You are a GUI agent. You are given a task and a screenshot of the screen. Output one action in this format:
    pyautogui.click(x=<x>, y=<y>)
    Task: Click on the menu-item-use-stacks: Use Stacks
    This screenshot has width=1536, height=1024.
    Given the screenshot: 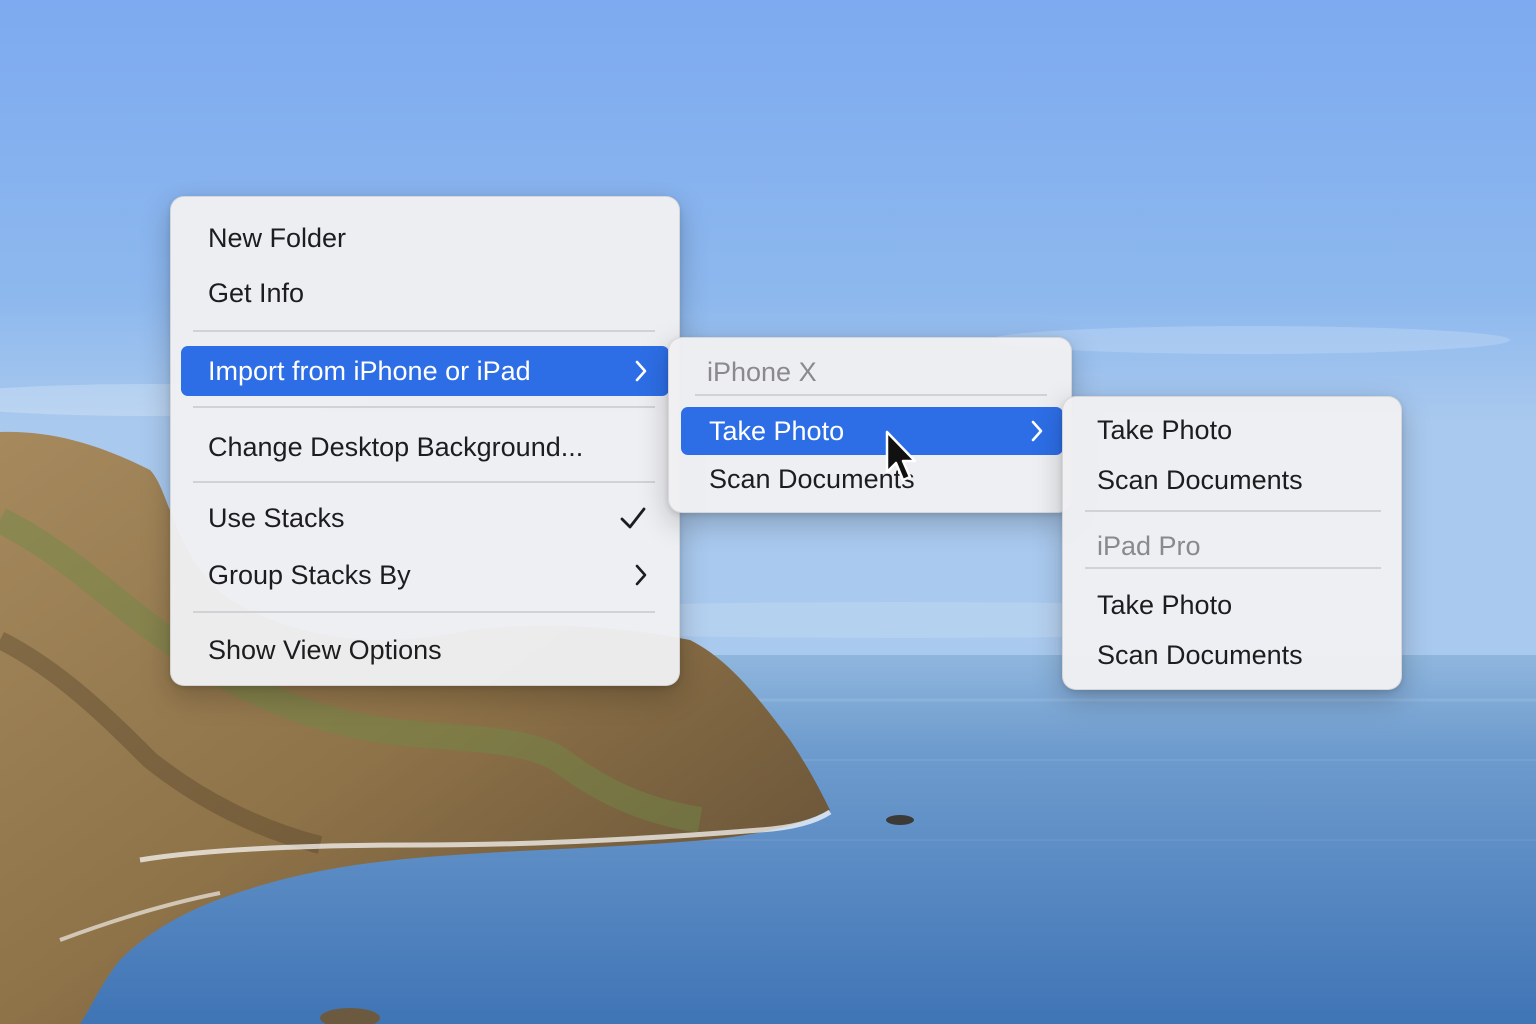 What is the action you would take?
    pyautogui.click(x=425, y=518)
    